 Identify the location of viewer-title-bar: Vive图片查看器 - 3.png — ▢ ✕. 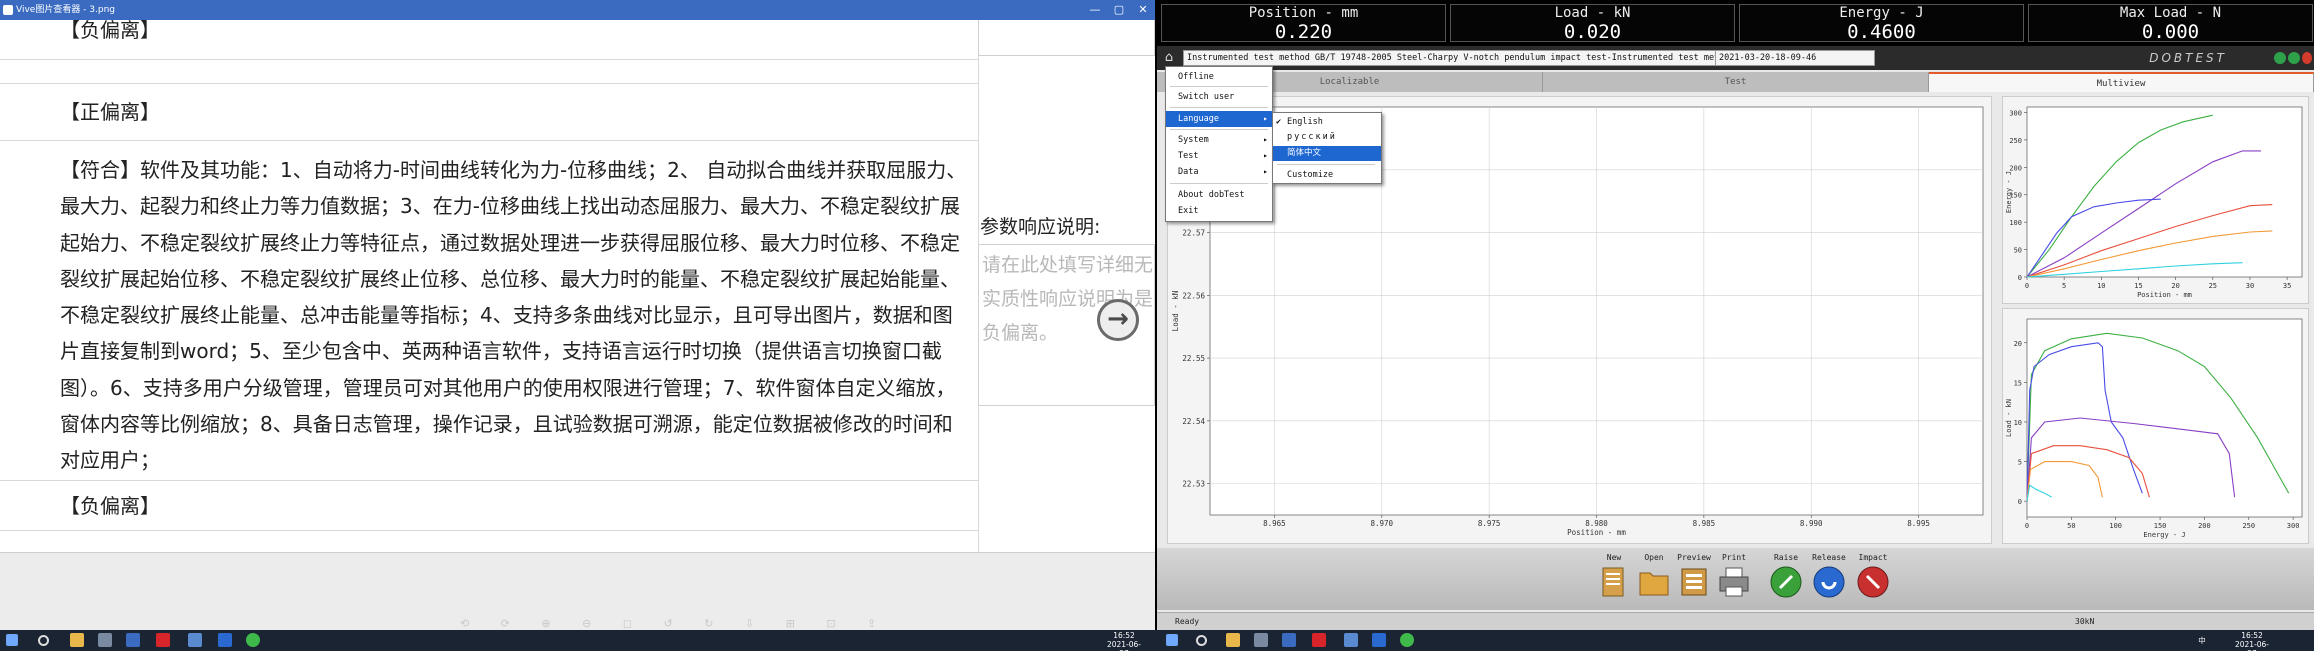
(577, 10).